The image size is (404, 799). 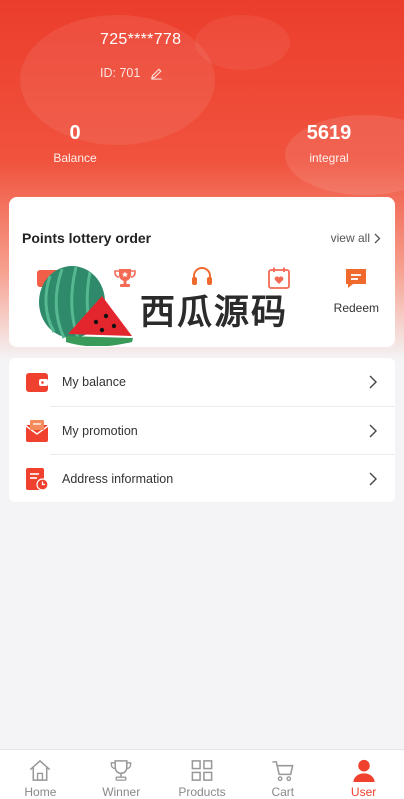 I want to click on integral-label: integral, so click(x=329, y=158).